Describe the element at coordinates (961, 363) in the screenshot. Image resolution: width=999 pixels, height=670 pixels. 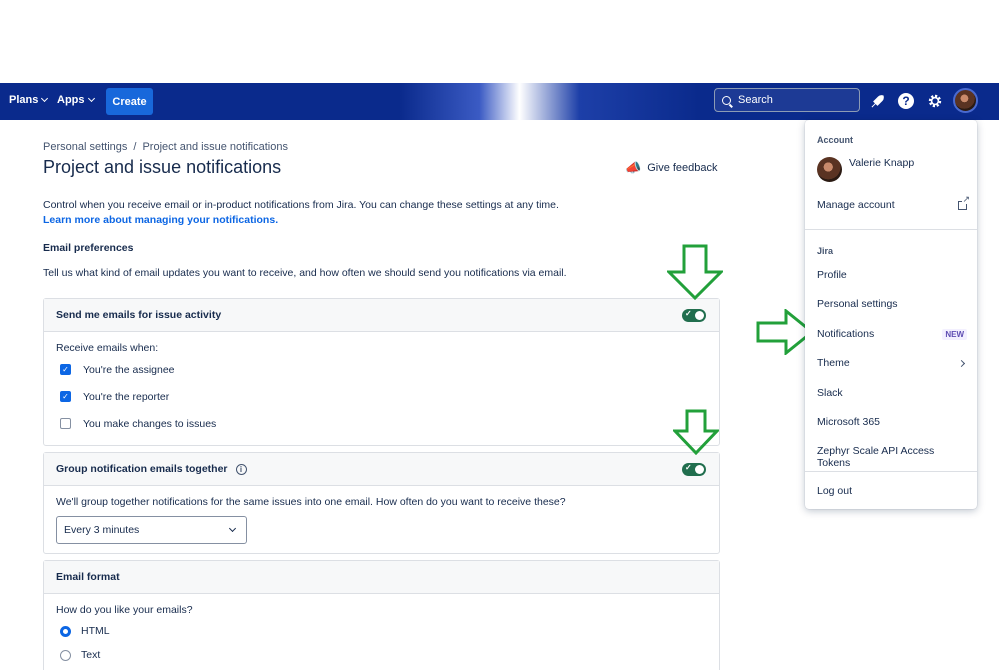
I see `chevron-right-icon` at that location.